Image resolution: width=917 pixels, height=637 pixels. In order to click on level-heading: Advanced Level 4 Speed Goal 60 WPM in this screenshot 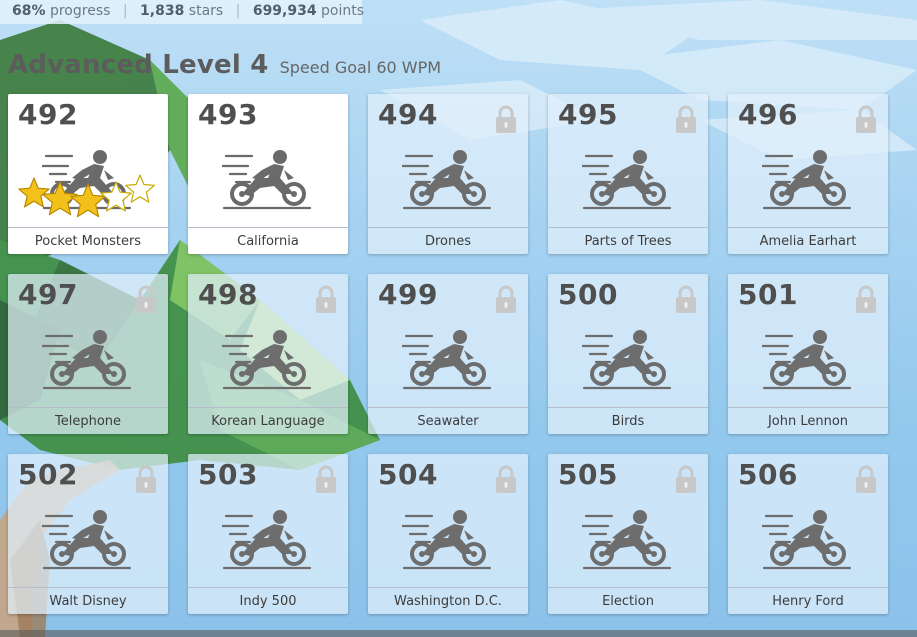, I will do `click(224, 65)`.